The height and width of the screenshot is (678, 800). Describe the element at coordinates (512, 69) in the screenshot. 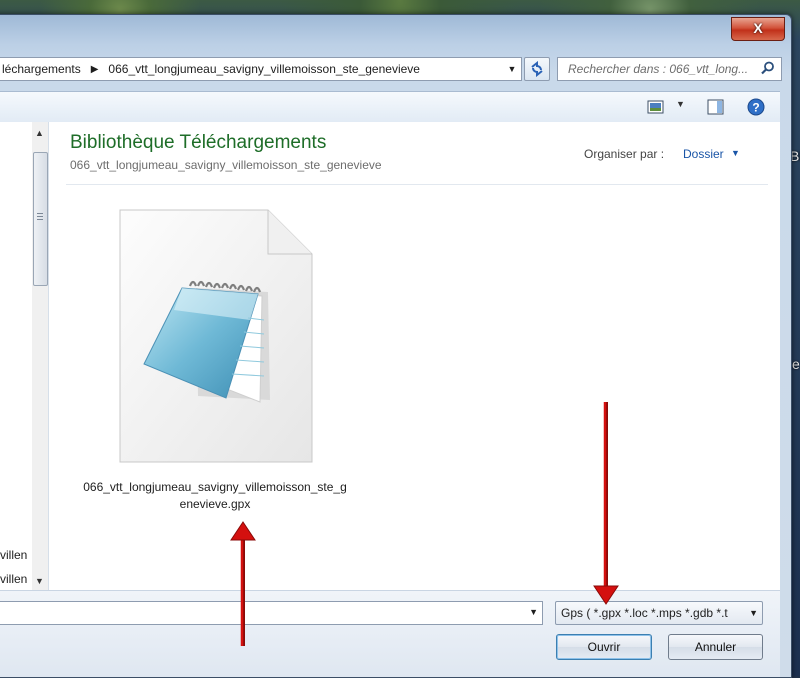

I see `address-dropdown-icon: ▼` at that location.